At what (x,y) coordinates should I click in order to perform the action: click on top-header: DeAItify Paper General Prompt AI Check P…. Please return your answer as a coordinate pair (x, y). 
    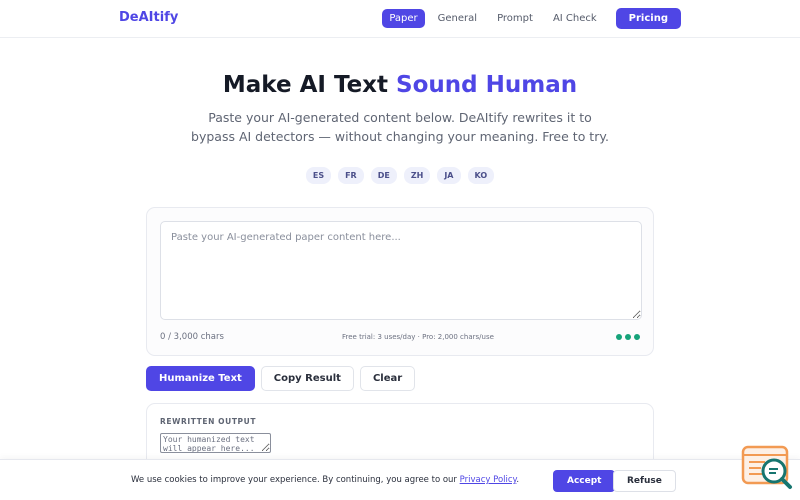
    Looking at the image, I should click on (400, 19).